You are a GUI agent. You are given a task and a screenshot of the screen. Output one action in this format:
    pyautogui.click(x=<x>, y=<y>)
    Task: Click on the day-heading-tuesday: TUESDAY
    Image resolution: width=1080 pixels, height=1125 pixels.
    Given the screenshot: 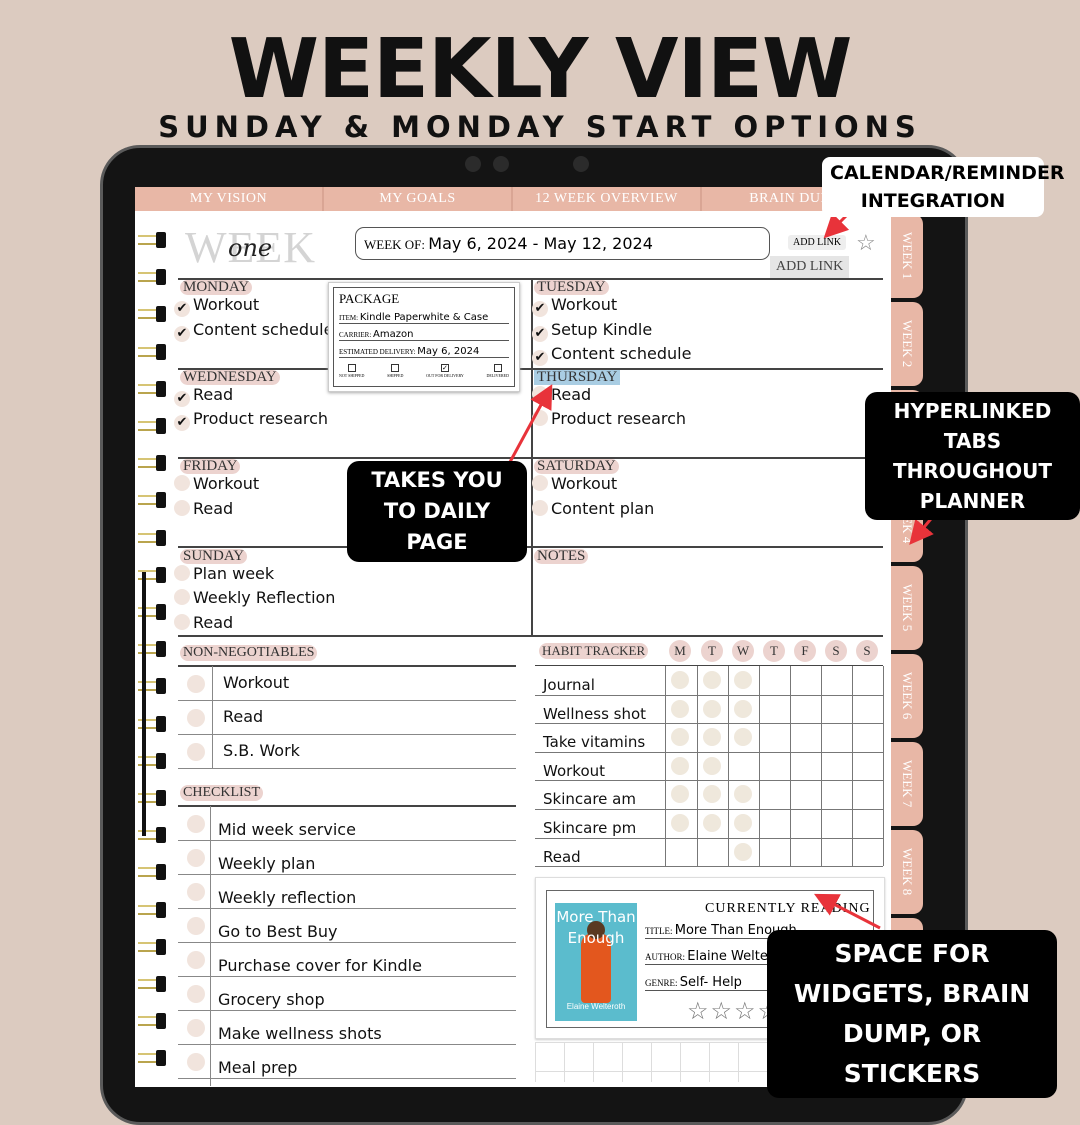 What is the action you would take?
    pyautogui.click(x=571, y=287)
    